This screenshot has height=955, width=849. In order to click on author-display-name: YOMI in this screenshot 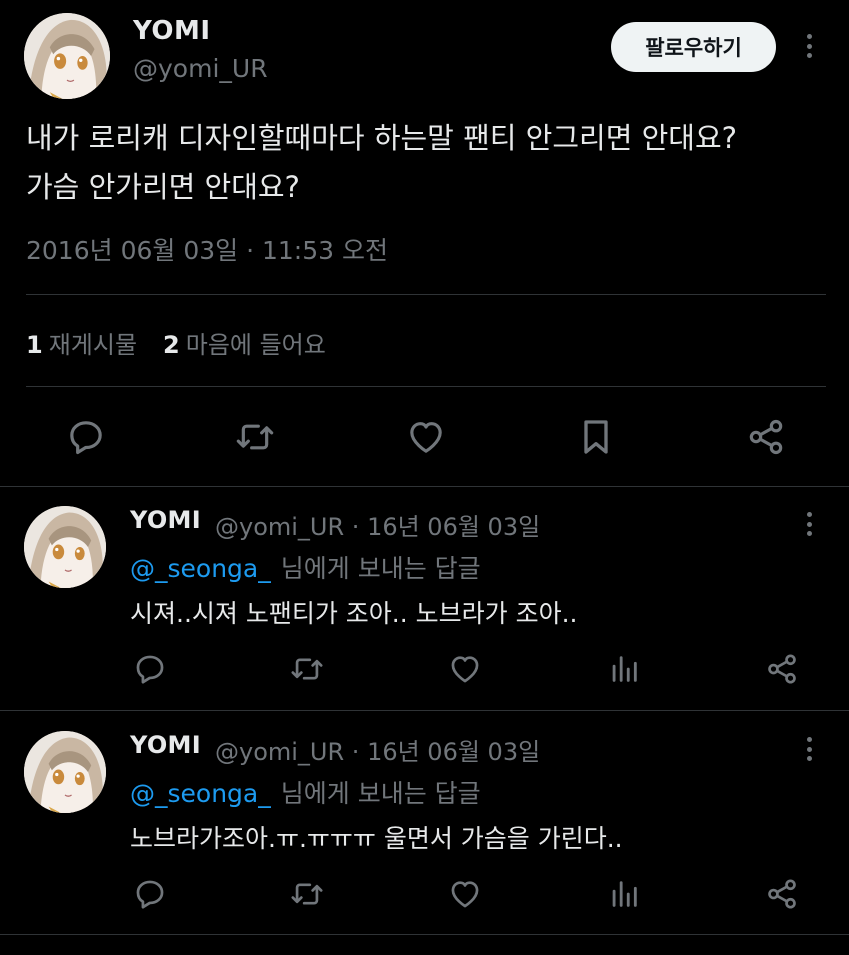, I will do `click(172, 31)`.